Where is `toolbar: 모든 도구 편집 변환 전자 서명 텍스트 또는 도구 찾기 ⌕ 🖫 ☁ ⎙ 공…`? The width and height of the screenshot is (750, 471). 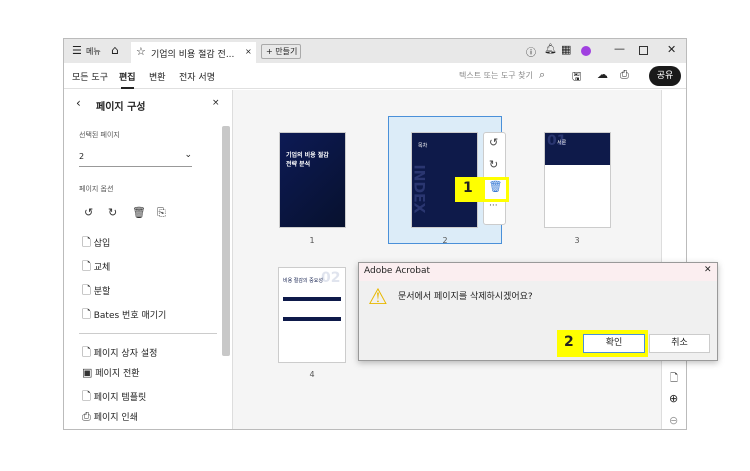
toolbar: 모든 도구 편집 변환 전자 서명 텍스트 또는 도구 찾기 ⌕ 🖫 ☁ ⎙ 공… is located at coordinates (375, 76).